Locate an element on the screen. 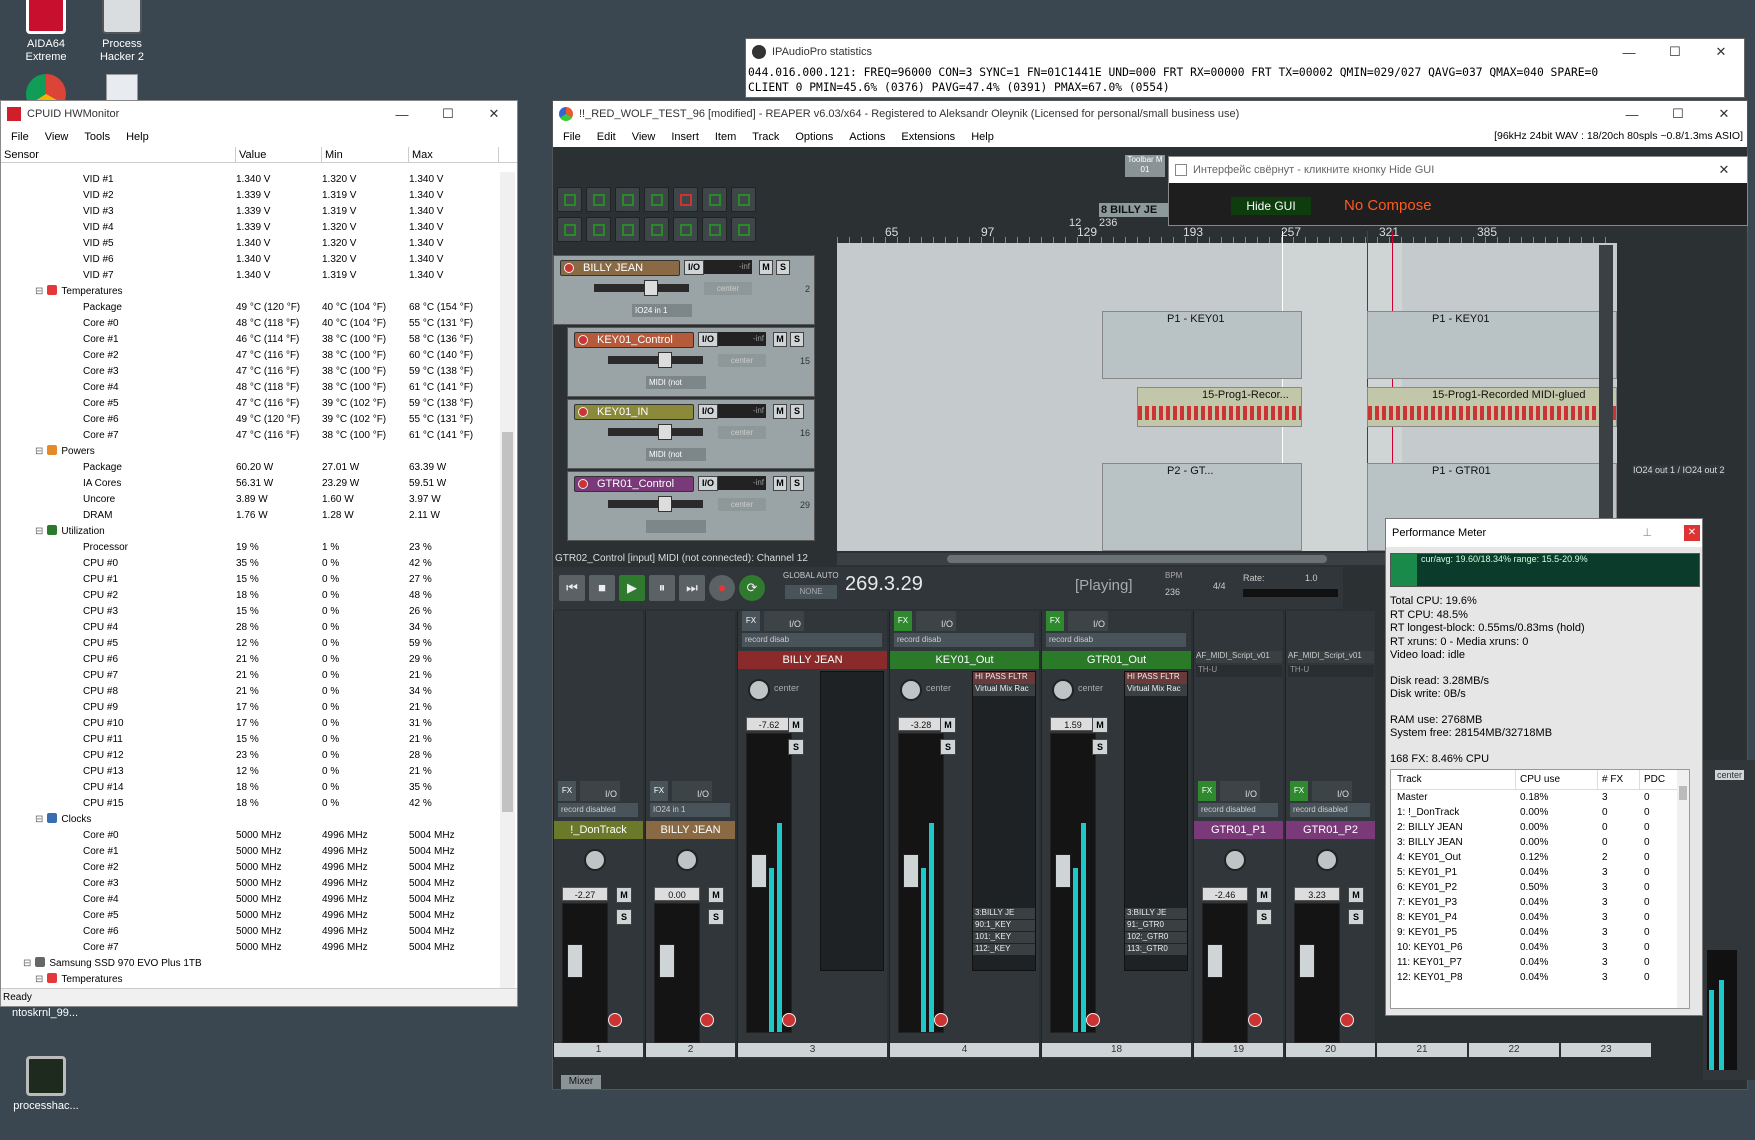 The height and width of the screenshot is (1140, 1755). sensor-row: Package 60.20 W 27.01 W 63.39 W is located at coordinates (250, 468).